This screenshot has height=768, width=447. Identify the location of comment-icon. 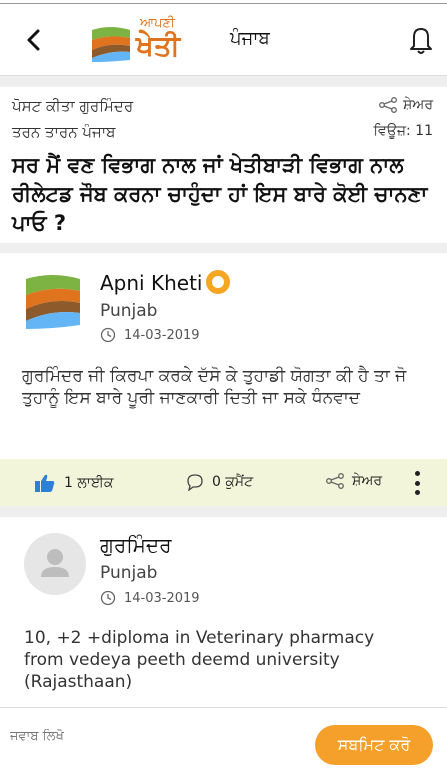
(195, 482).